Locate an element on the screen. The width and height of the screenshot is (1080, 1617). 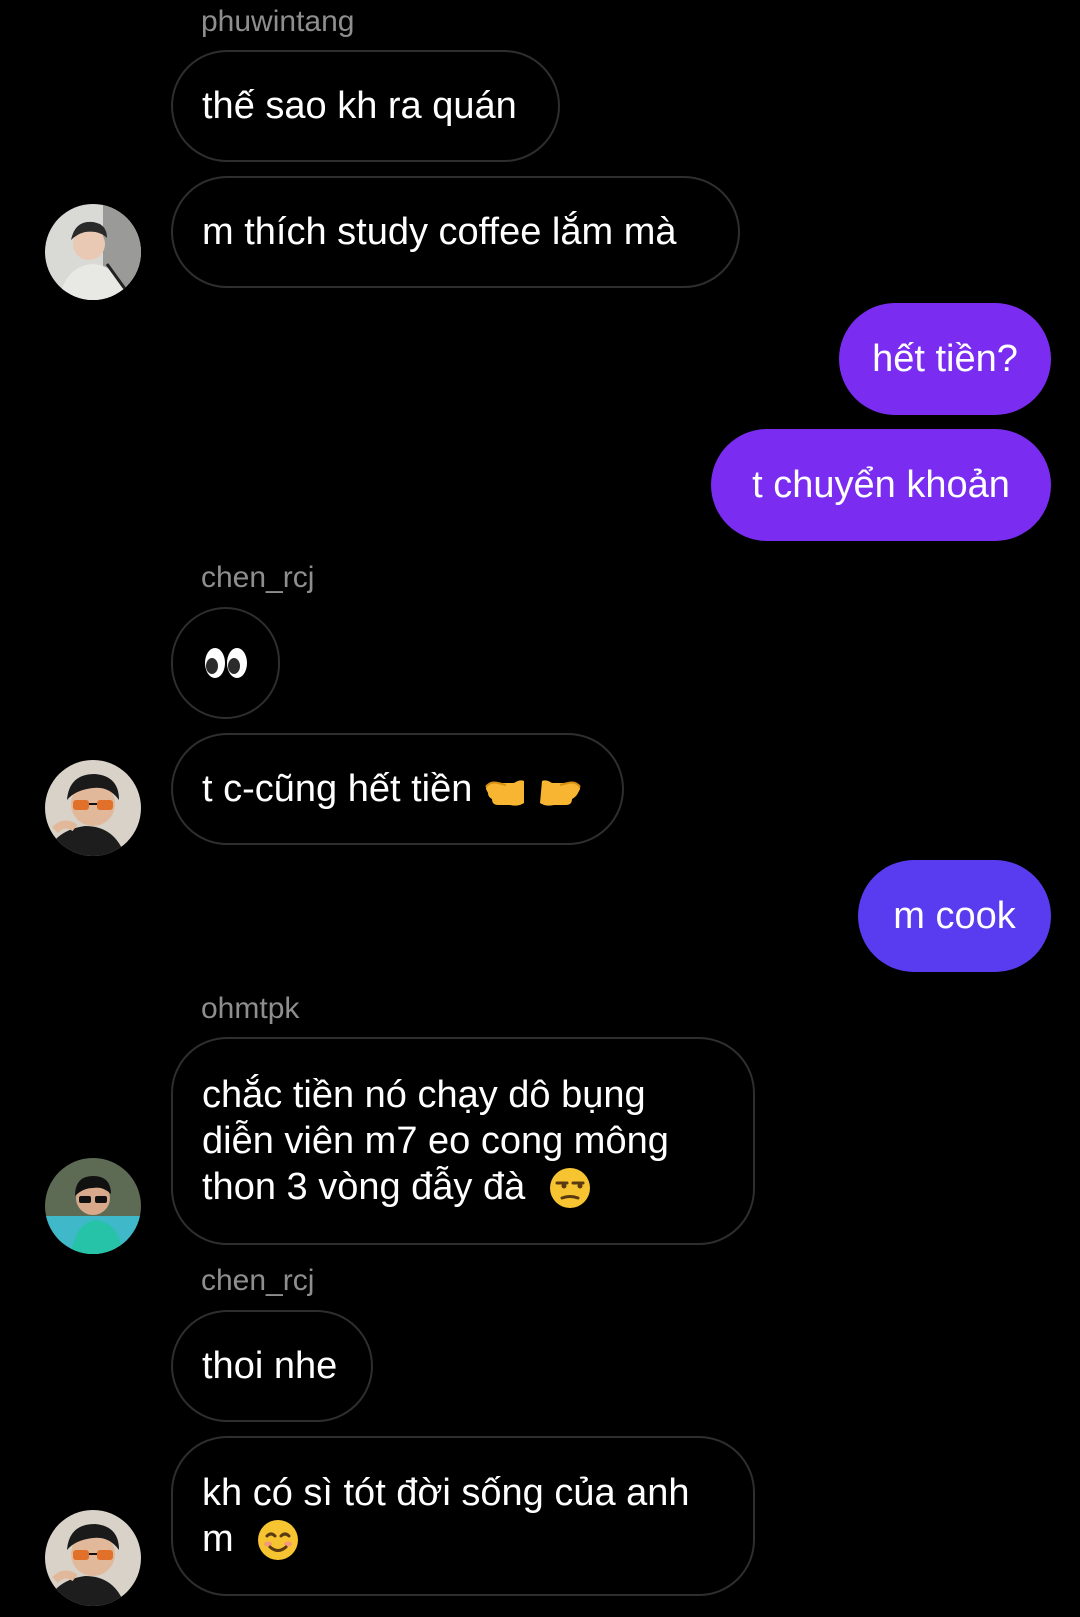
message-bubble-incoming: t c-cũng hết tiền is located at coordinates (397, 789).